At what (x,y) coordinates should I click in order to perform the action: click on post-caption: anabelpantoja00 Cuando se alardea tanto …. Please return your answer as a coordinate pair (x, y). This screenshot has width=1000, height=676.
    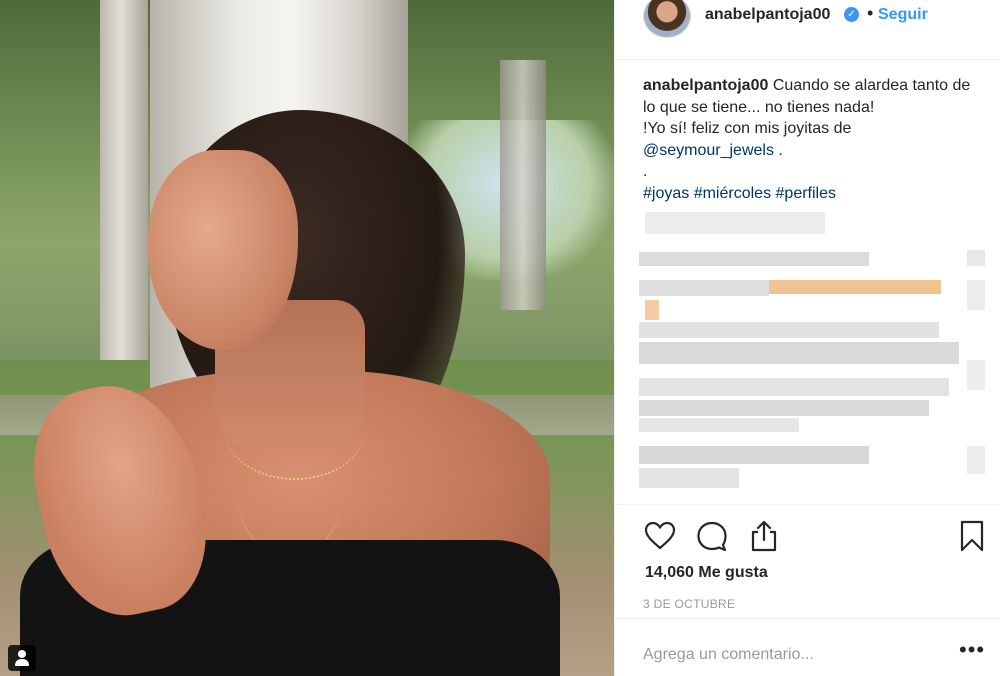
    Looking at the image, I should click on (813, 139).